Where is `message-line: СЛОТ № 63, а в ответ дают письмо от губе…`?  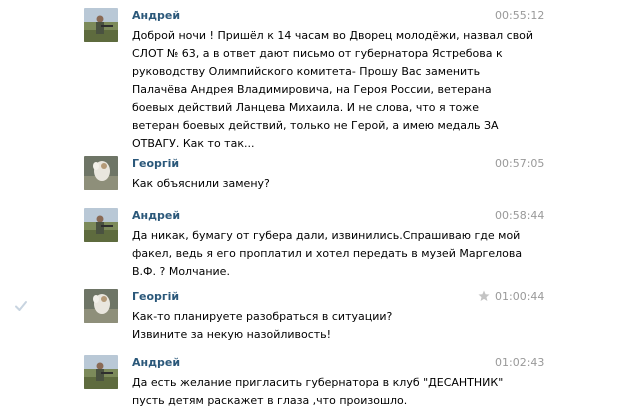
message-line: СЛОТ № 63, а в ответ дают письмо от губе… is located at coordinates (317, 53).